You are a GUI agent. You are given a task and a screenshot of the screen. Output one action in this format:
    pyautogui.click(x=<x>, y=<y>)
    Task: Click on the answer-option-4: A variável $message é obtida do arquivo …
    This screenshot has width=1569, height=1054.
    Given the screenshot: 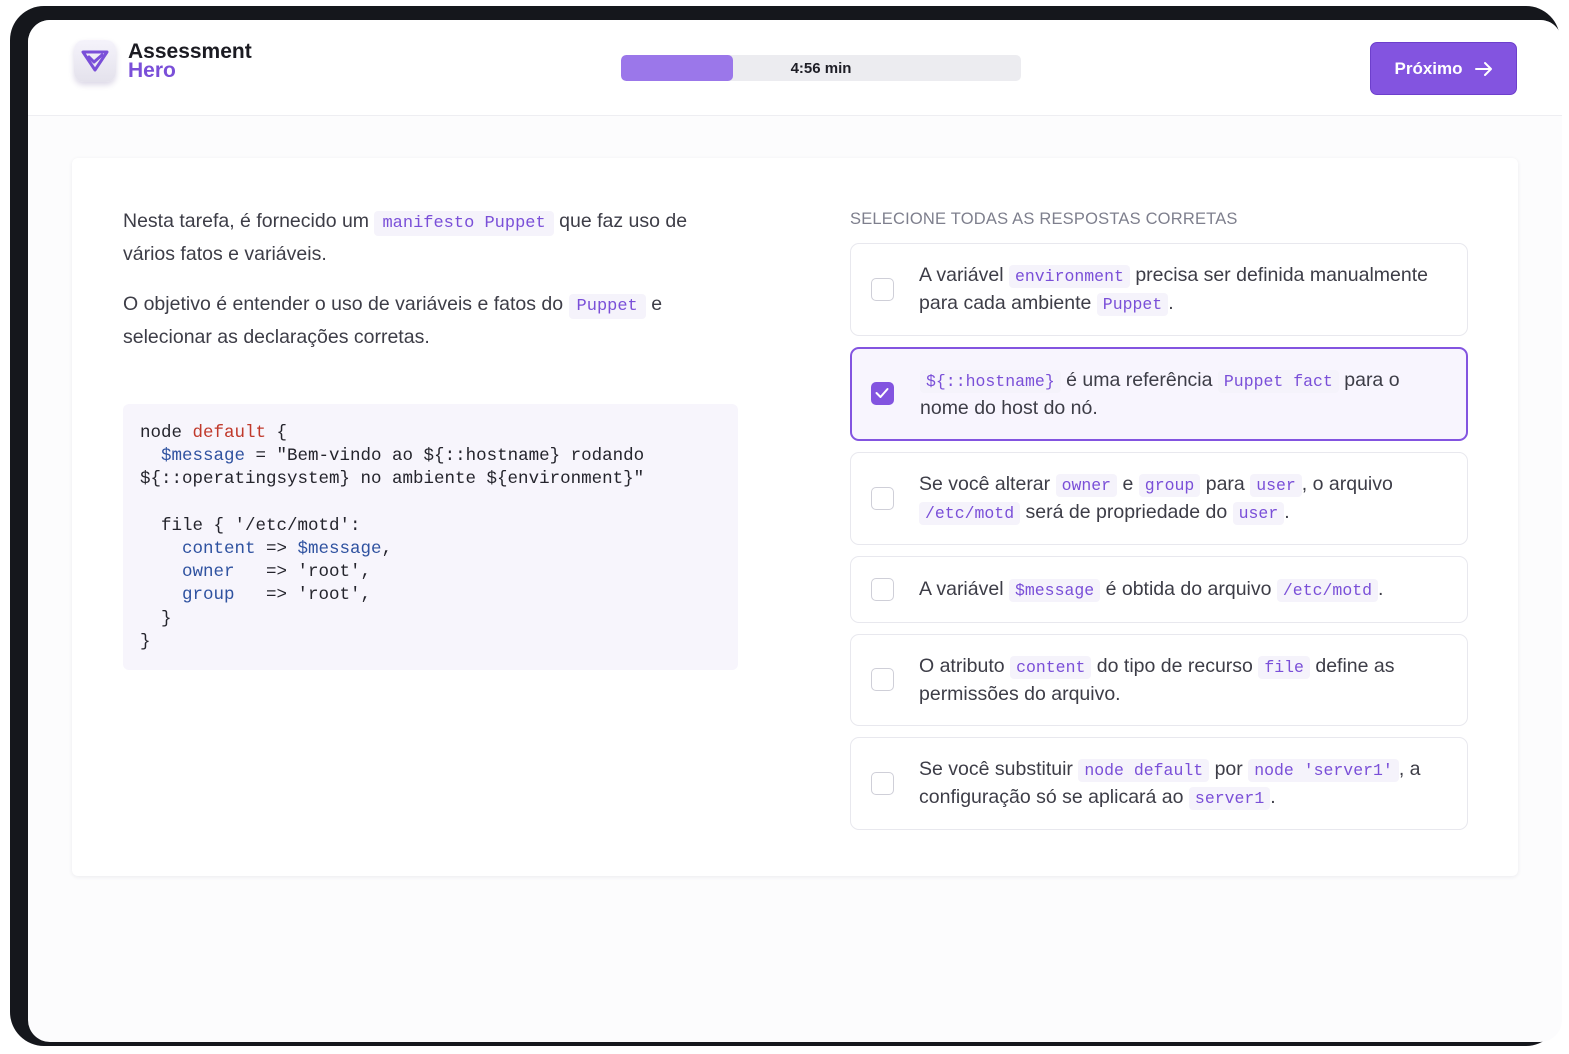 What is the action you would take?
    pyautogui.click(x=1159, y=589)
    